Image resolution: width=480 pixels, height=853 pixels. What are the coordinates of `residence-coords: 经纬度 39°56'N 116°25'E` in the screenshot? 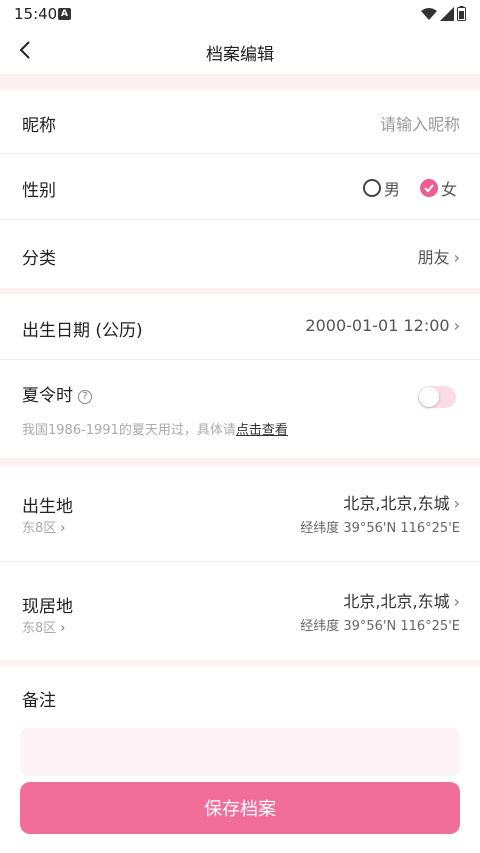 It's located at (380, 626).